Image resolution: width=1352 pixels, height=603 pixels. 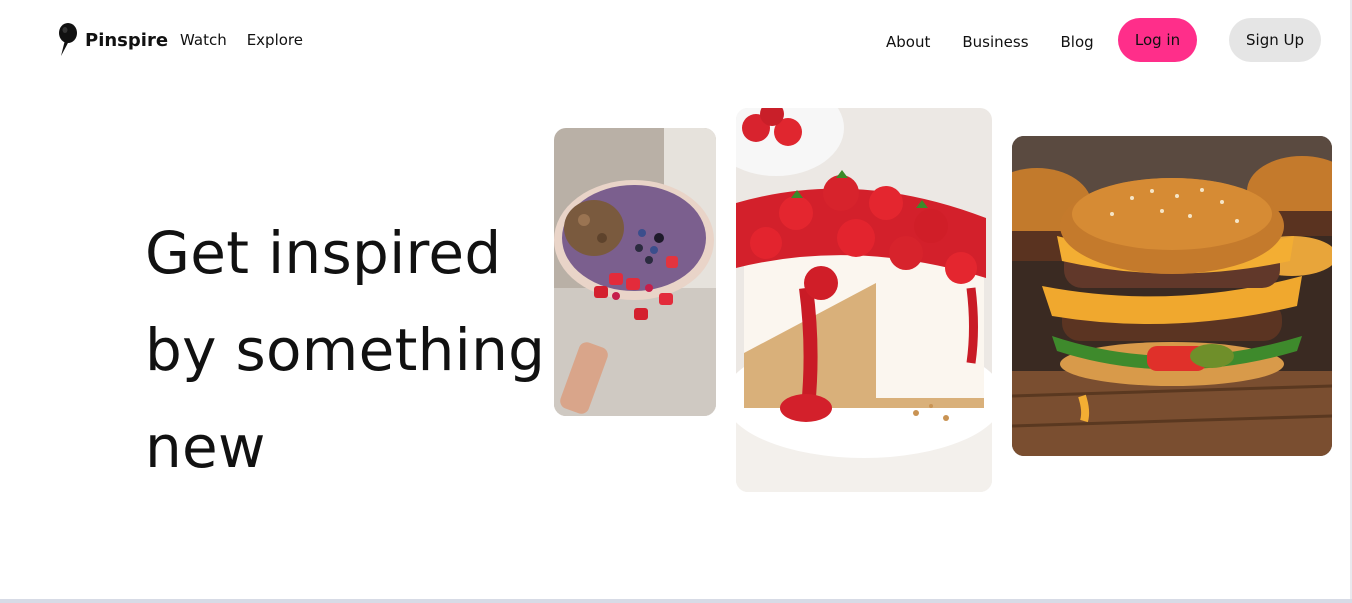 What do you see at coordinates (275, 40) in the screenshot?
I see `nav-link-explore: Explore` at bounding box center [275, 40].